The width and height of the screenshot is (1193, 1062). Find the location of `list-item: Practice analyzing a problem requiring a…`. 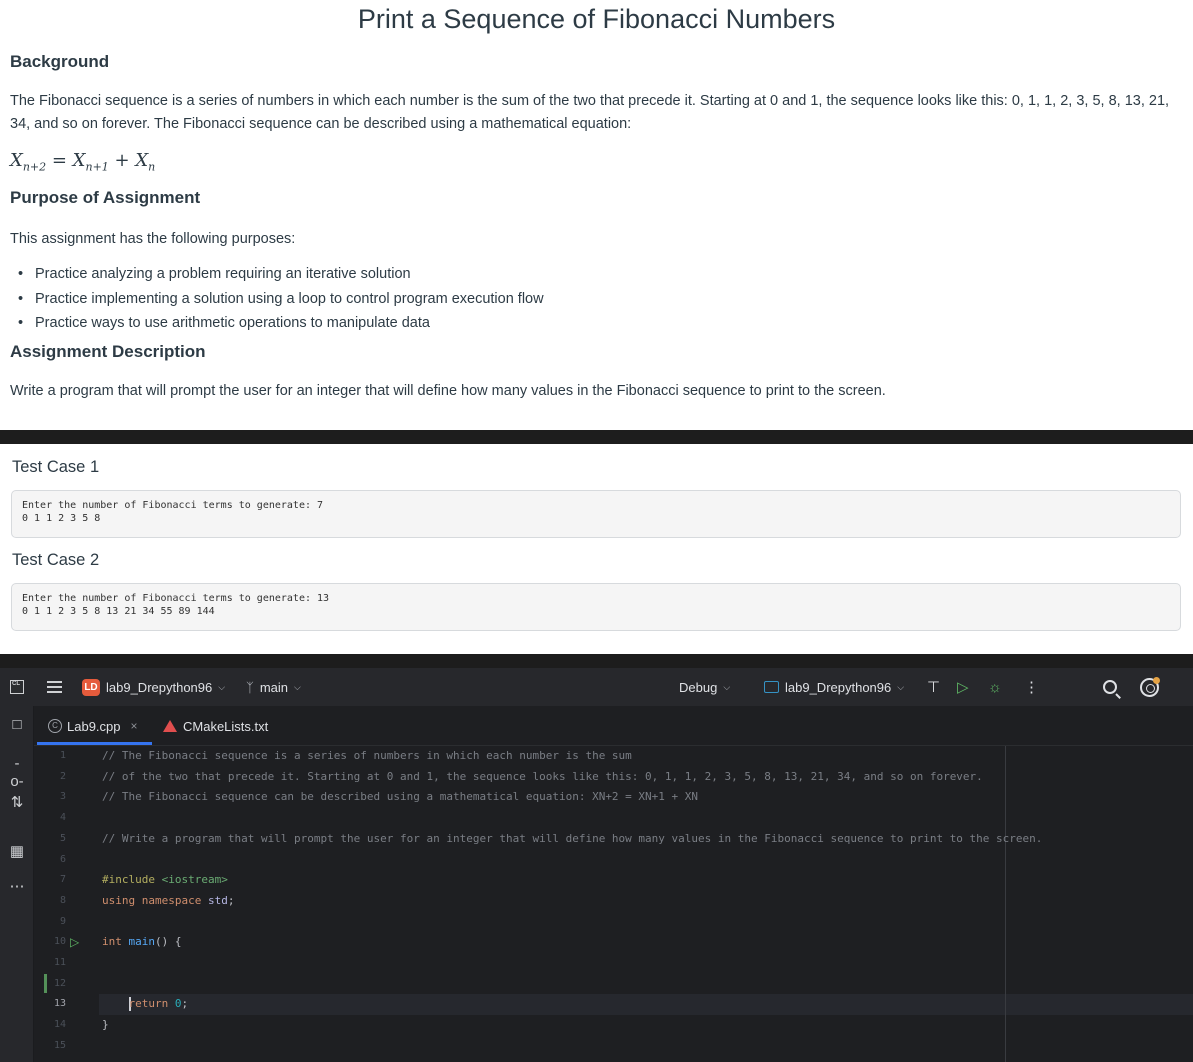

list-item: Practice analyzing a problem requiring a… is located at coordinates (281, 275).